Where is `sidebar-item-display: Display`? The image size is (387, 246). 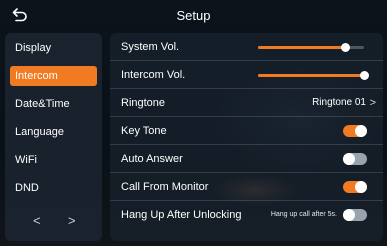
sidebar-item-display: Display is located at coordinates (53, 48).